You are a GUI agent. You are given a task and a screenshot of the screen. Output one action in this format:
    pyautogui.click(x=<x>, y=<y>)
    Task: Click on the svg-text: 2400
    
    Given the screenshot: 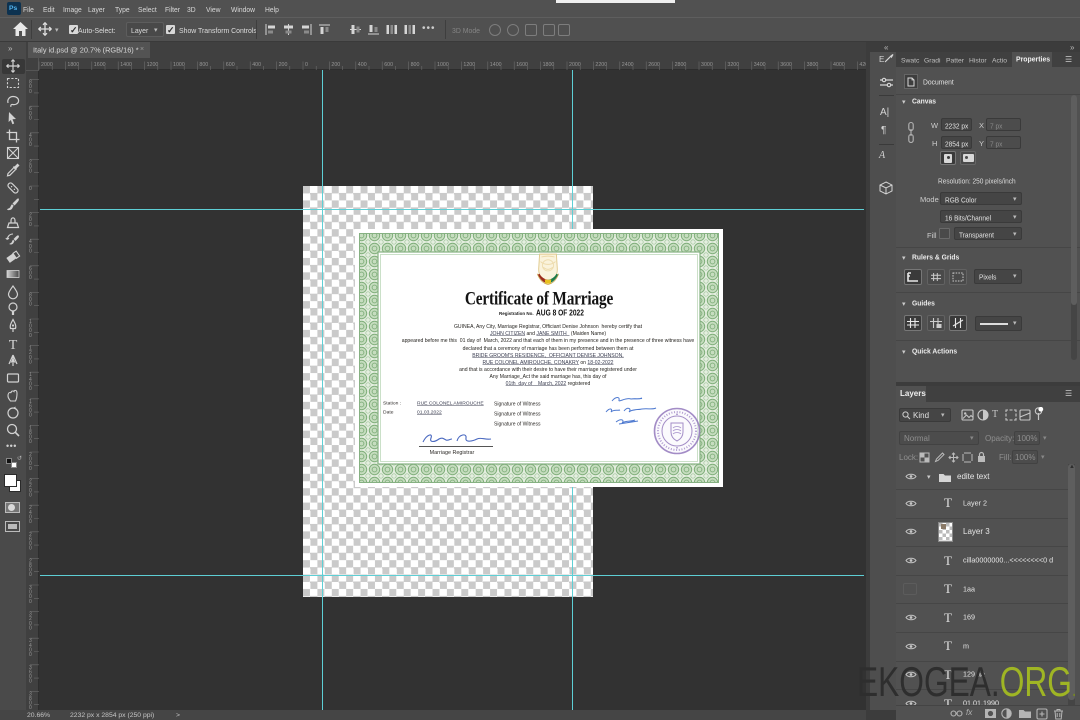 What is the action you would take?
    pyautogui.click(x=628, y=65)
    